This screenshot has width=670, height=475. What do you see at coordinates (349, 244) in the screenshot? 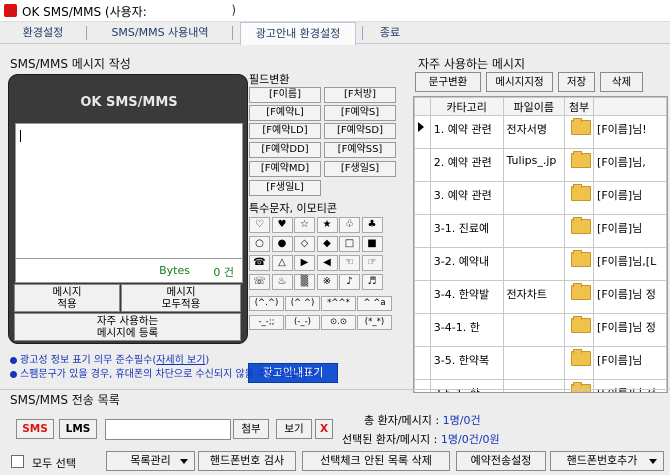
I see `symbol-button: □` at bounding box center [349, 244].